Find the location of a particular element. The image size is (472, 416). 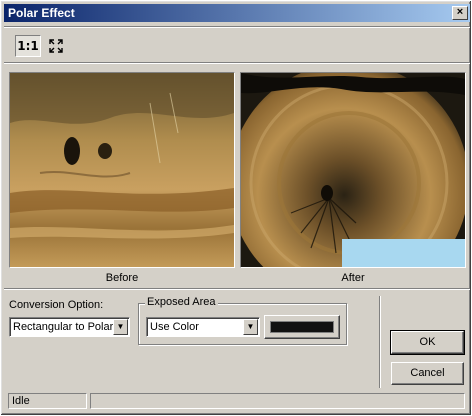

conversion-option-value: Rectangular to Polar is located at coordinates (63, 327).